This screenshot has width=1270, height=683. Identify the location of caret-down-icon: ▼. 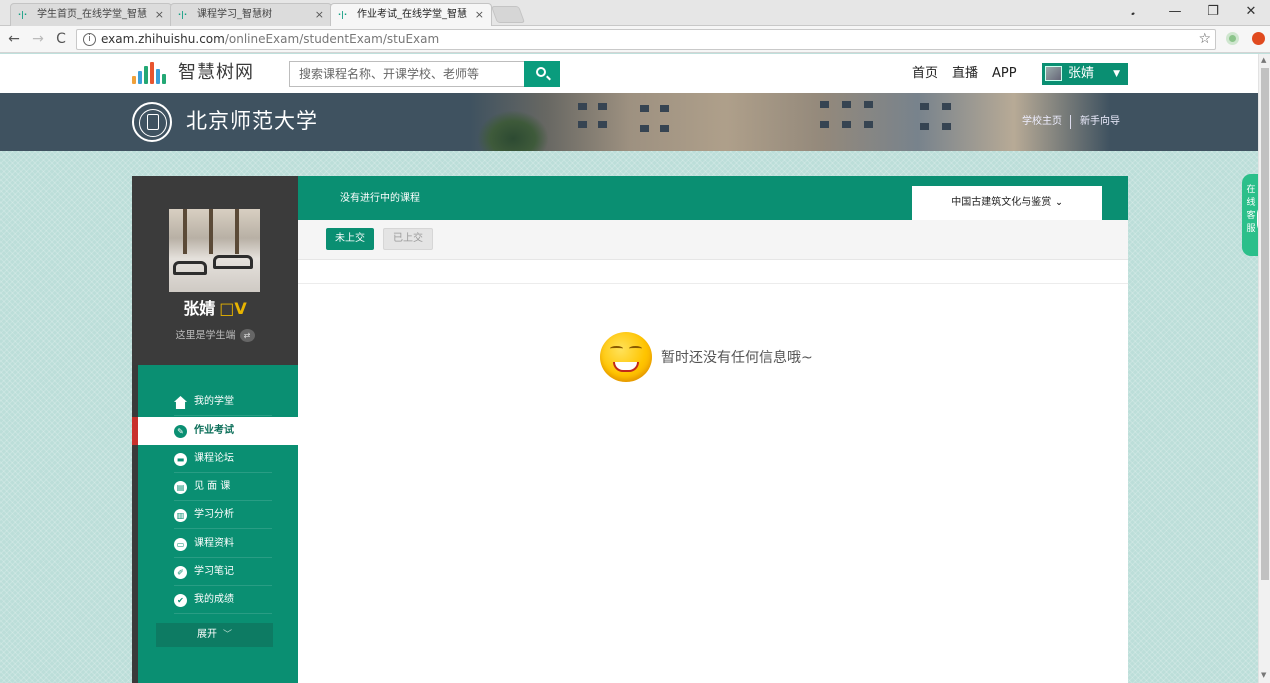
(1116, 74).